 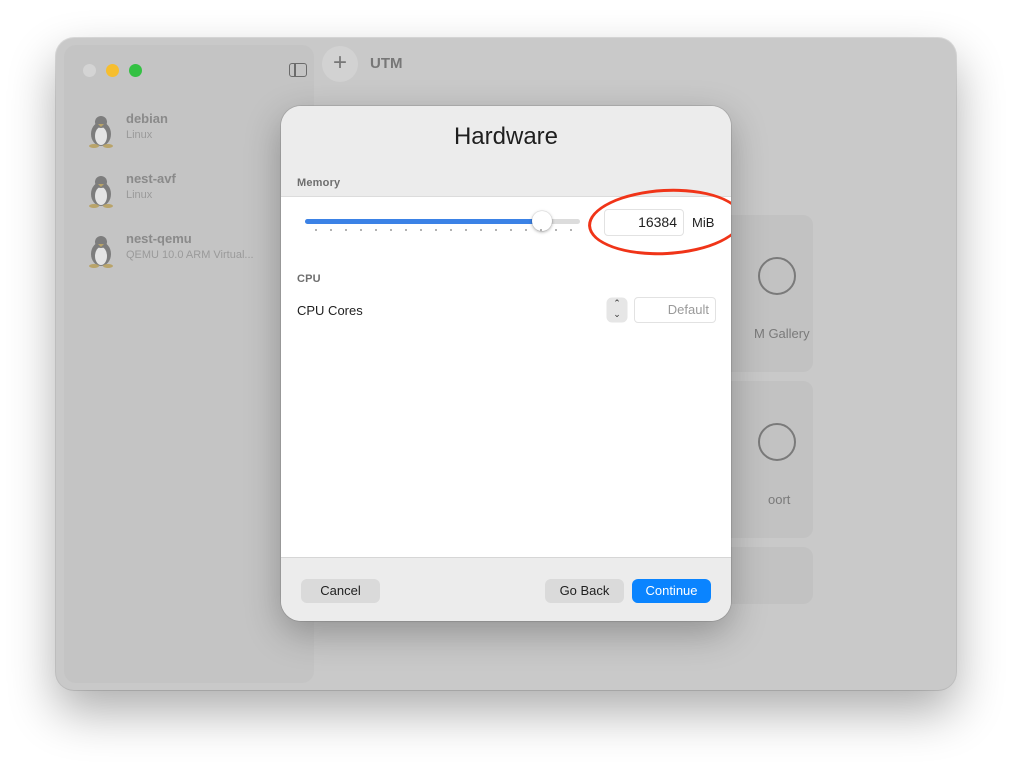 I want to click on dialog-header: Hardware, so click(x=506, y=137).